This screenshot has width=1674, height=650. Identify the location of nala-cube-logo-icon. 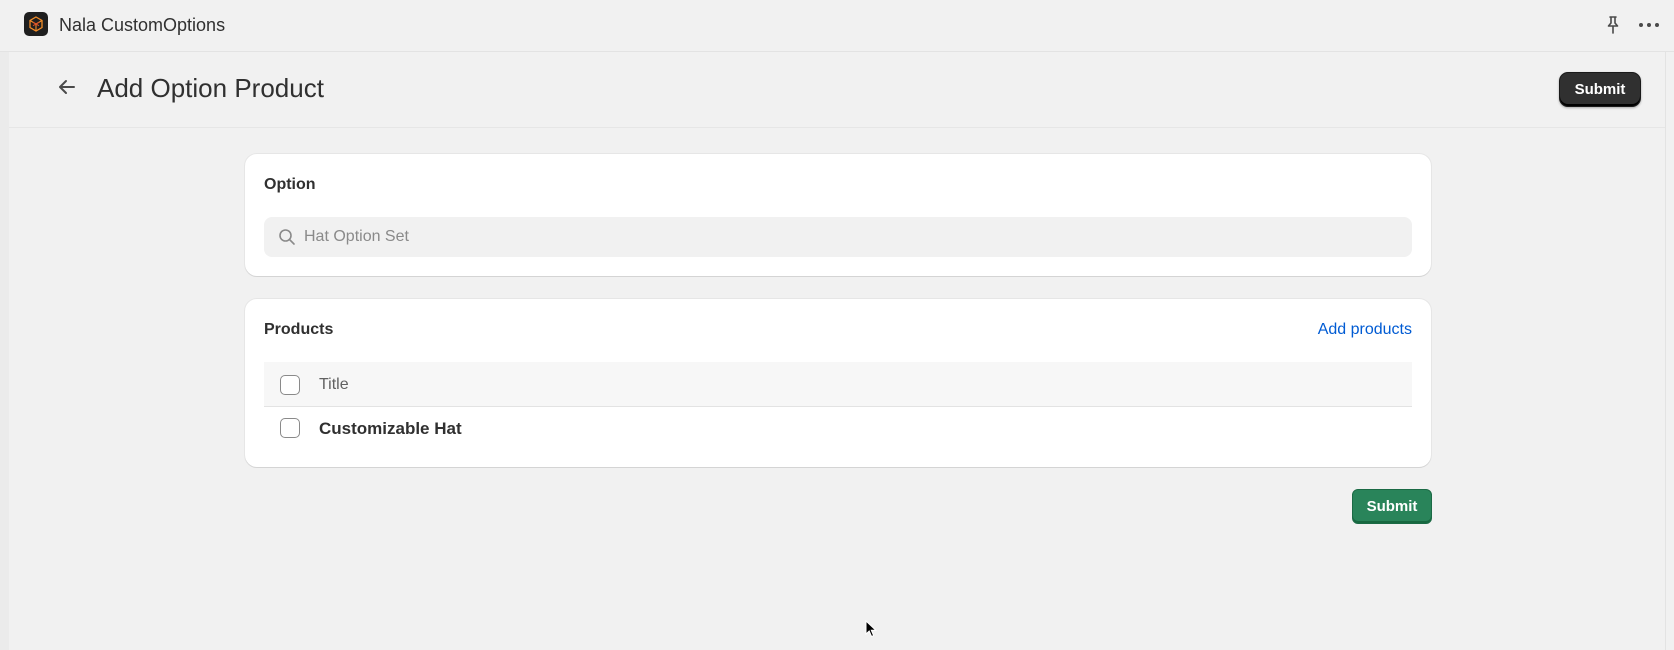
(36, 24).